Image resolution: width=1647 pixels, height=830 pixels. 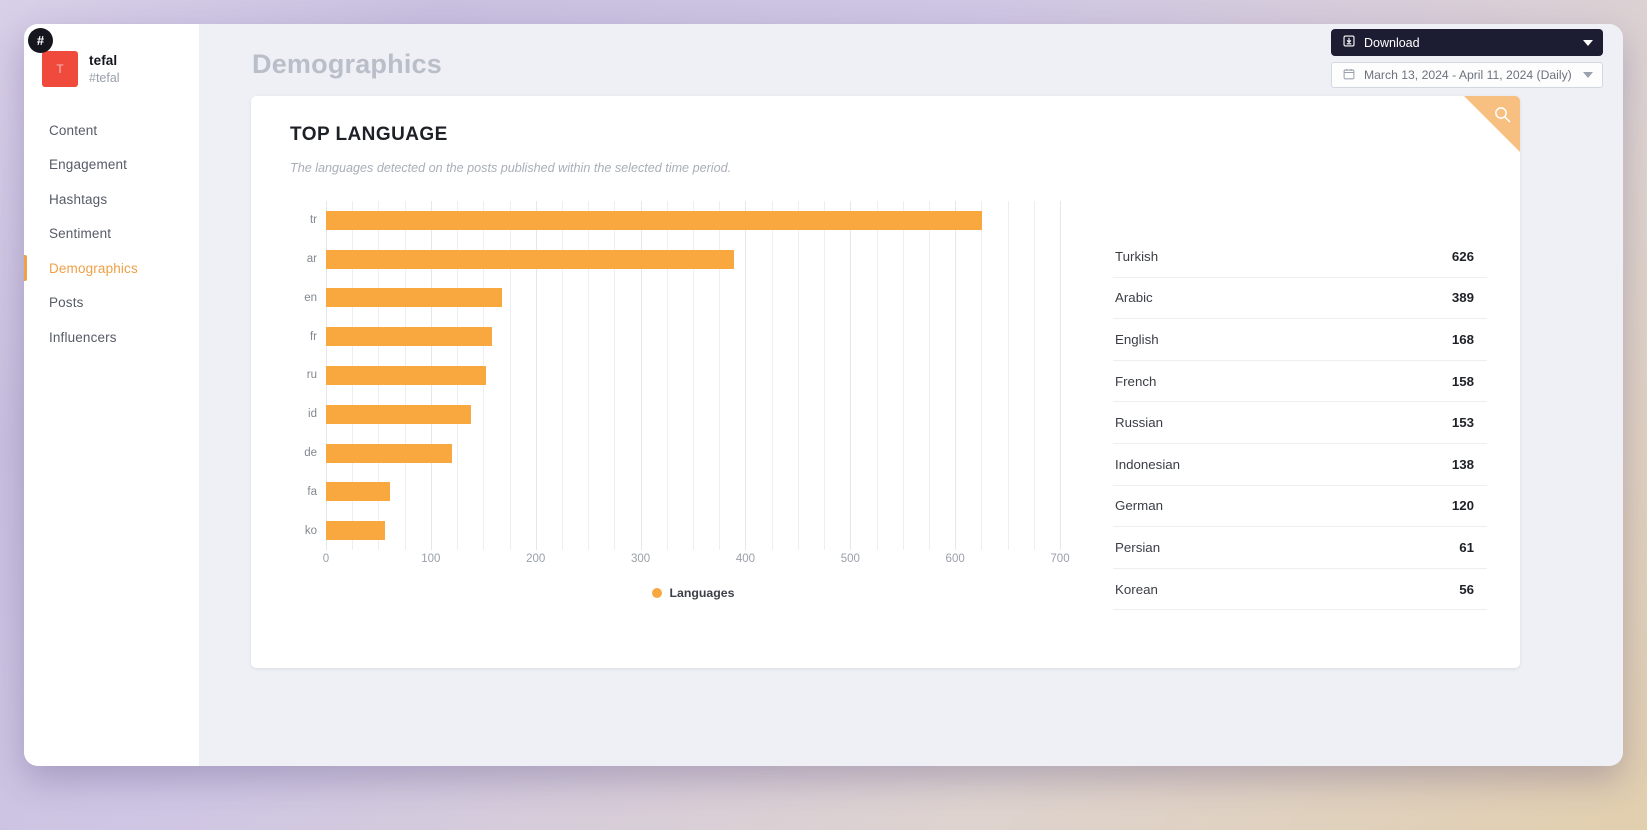 What do you see at coordinates (1139, 506) in the screenshot?
I see `language-name: German` at bounding box center [1139, 506].